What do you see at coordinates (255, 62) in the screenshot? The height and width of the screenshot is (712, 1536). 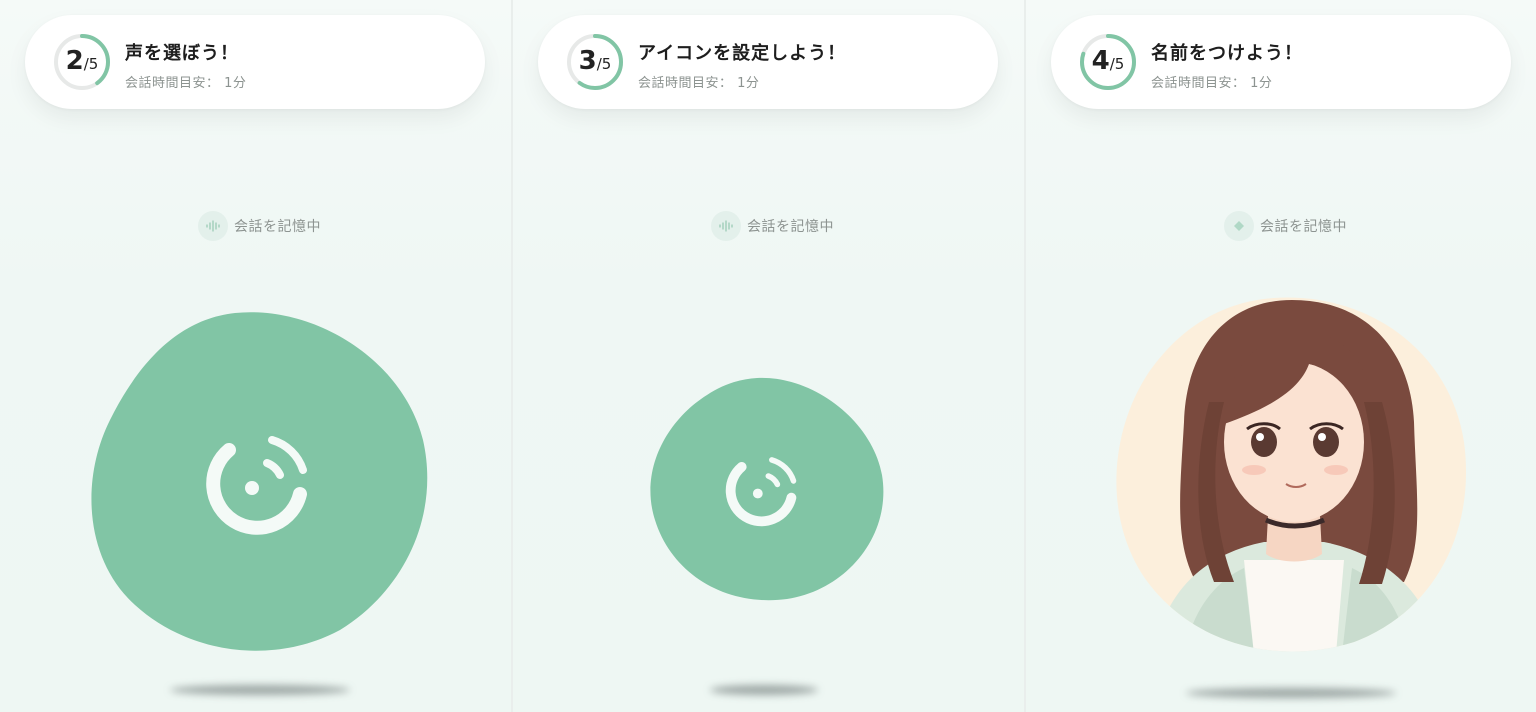 I see `step-header: 2/5 声を選ぼう！ 会話時間目安： 1分` at bounding box center [255, 62].